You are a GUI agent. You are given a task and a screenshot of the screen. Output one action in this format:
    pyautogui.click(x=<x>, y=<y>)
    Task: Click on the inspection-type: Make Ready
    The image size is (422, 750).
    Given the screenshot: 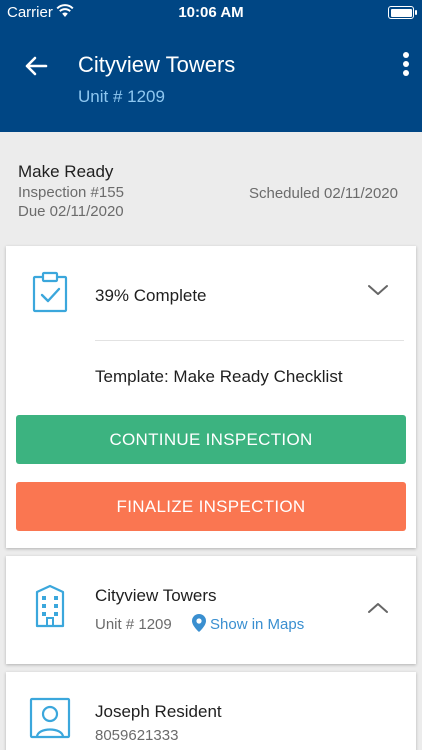 What is the action you would take?
    pyautogui.click(x=66, y=171)
    